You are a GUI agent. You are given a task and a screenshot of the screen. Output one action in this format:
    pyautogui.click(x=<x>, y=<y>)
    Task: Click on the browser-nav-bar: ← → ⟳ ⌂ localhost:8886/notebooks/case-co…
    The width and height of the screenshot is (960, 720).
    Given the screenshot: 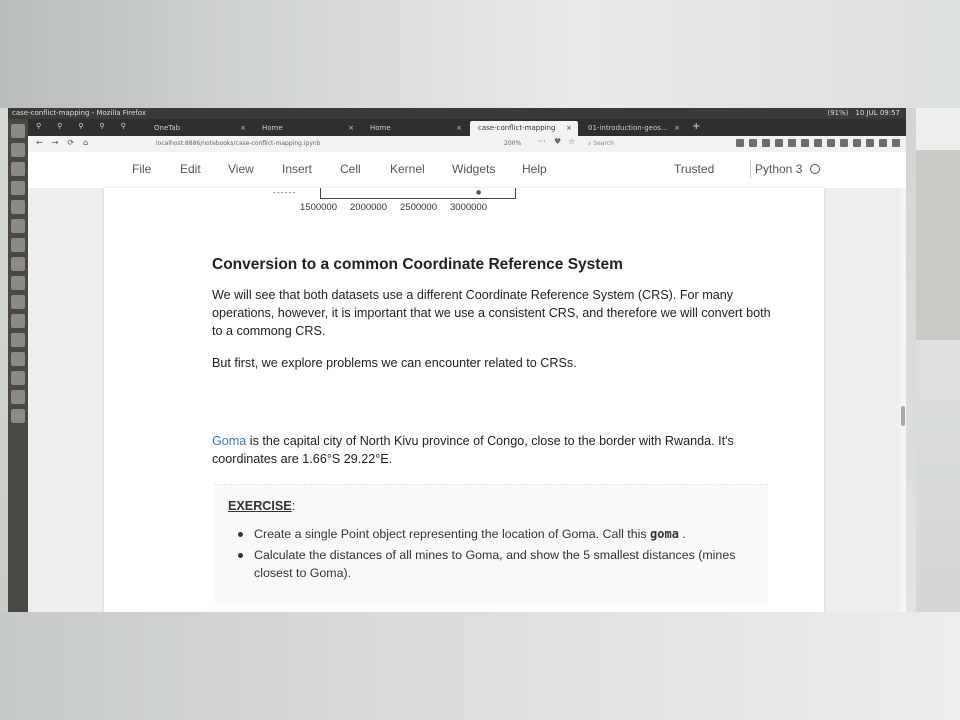 What is the action you would take?
    pyautogui.click(x=467, y=144)
    